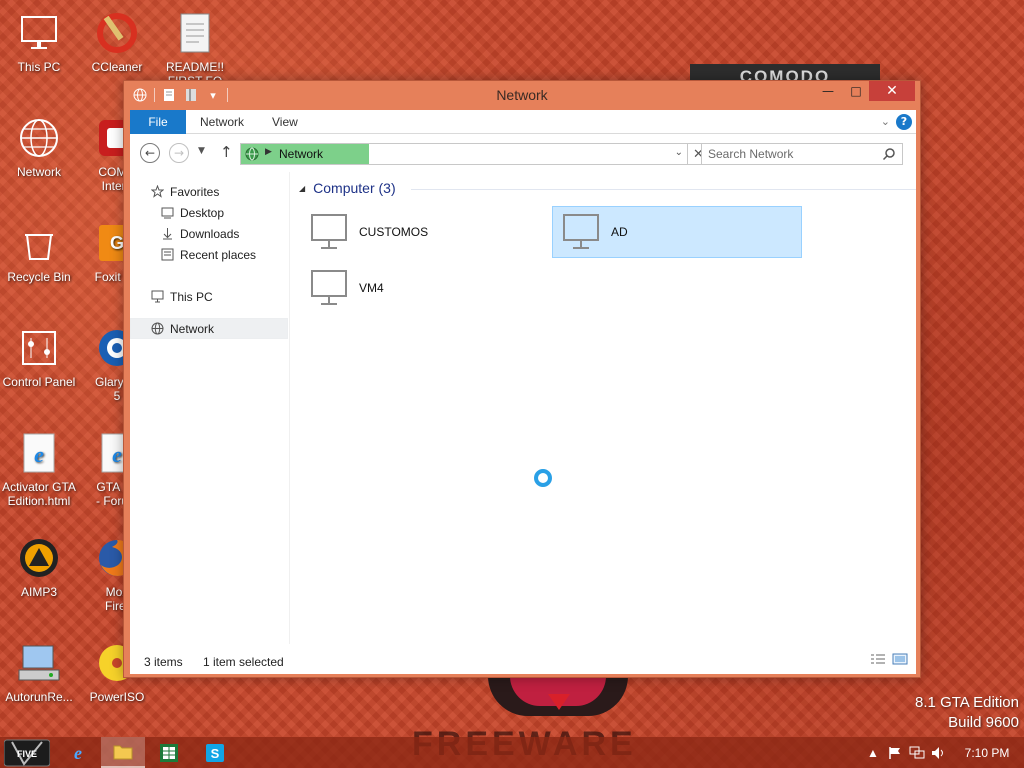 The image size is (1024, 768). I want to click on recent-locations-dropdown-icon: ▼, so click(201, 151).